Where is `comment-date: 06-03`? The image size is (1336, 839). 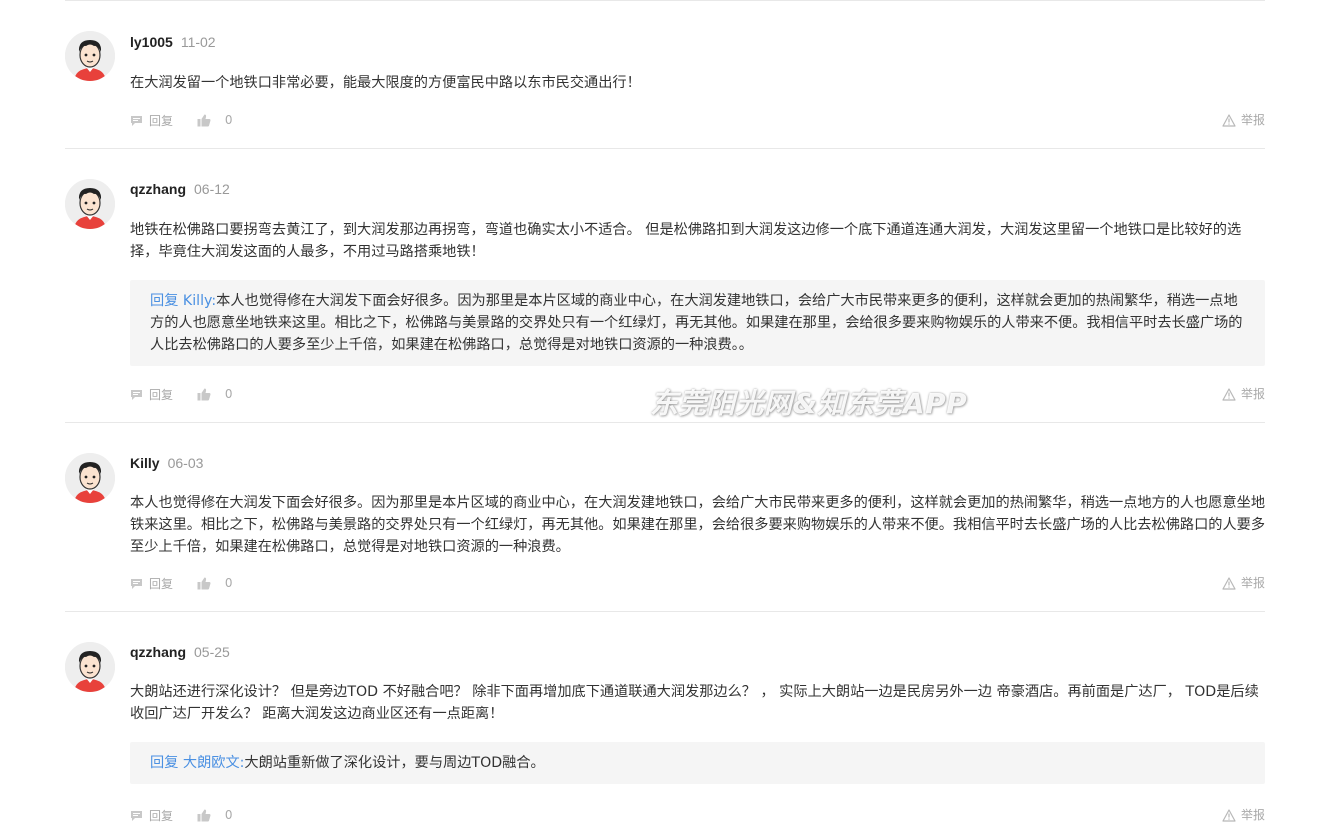
comment-date: 06-03 is located at coordinates (185, 463).